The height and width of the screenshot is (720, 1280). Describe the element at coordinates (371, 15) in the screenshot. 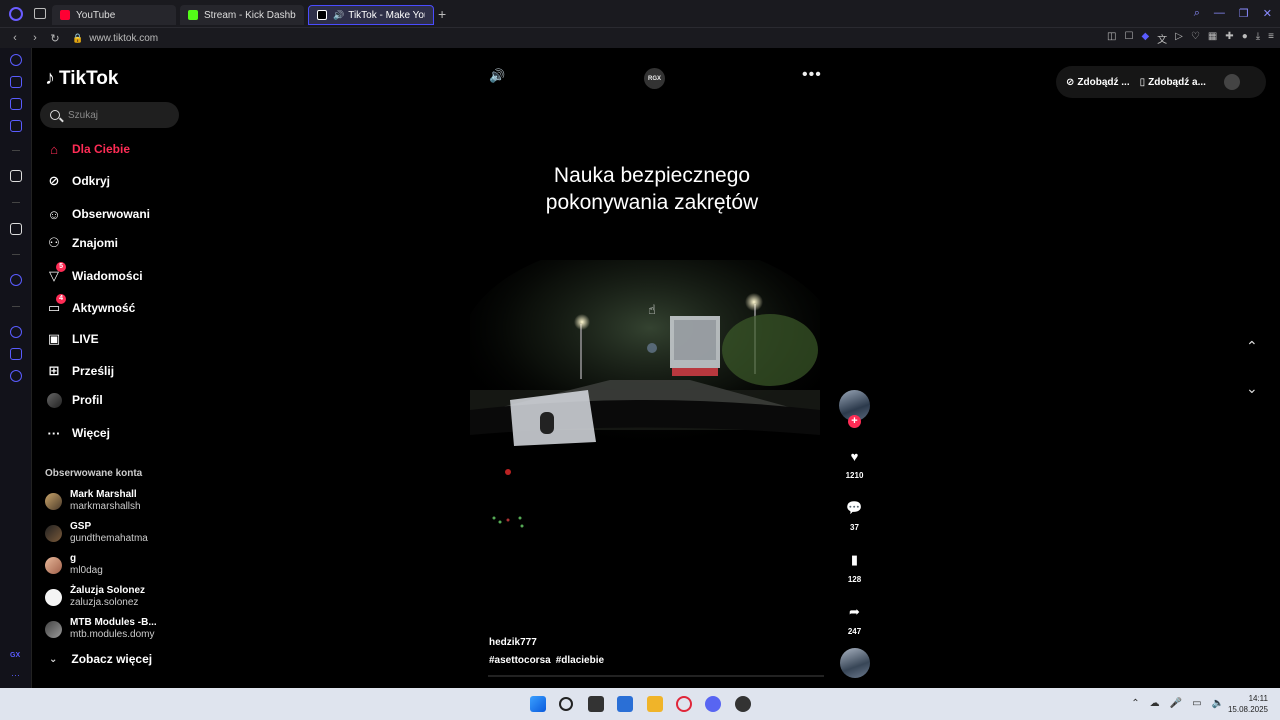

I see `tab-tiktok: 🔊 TikTok - Make Your Da` at that location.